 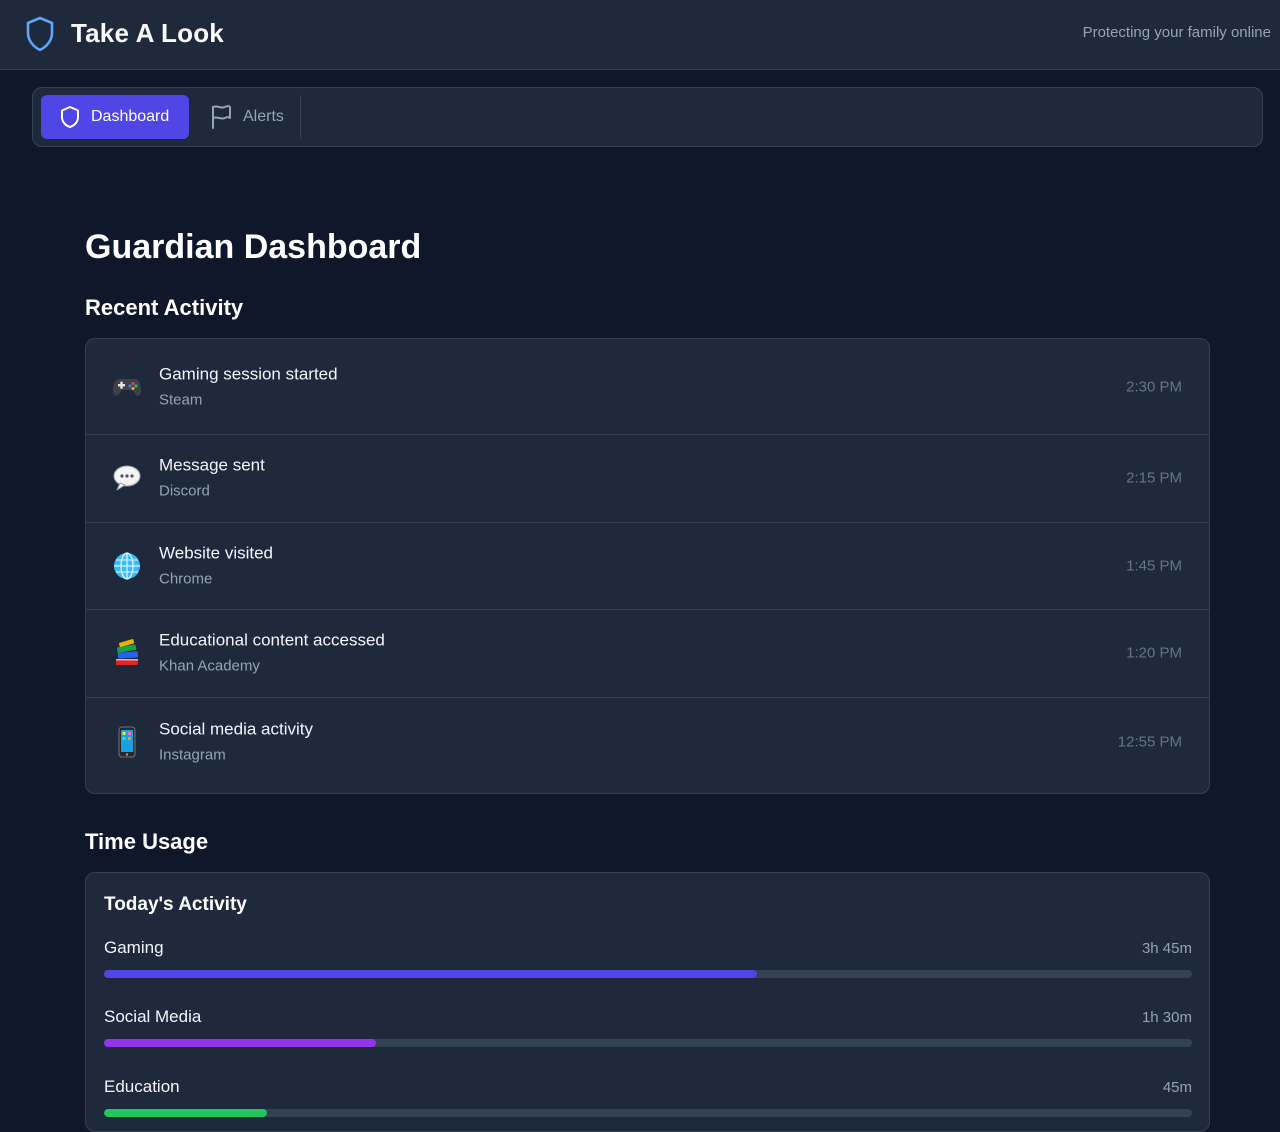 I want to click on activity-title: Gaming session started, so click(x=248, y=373).